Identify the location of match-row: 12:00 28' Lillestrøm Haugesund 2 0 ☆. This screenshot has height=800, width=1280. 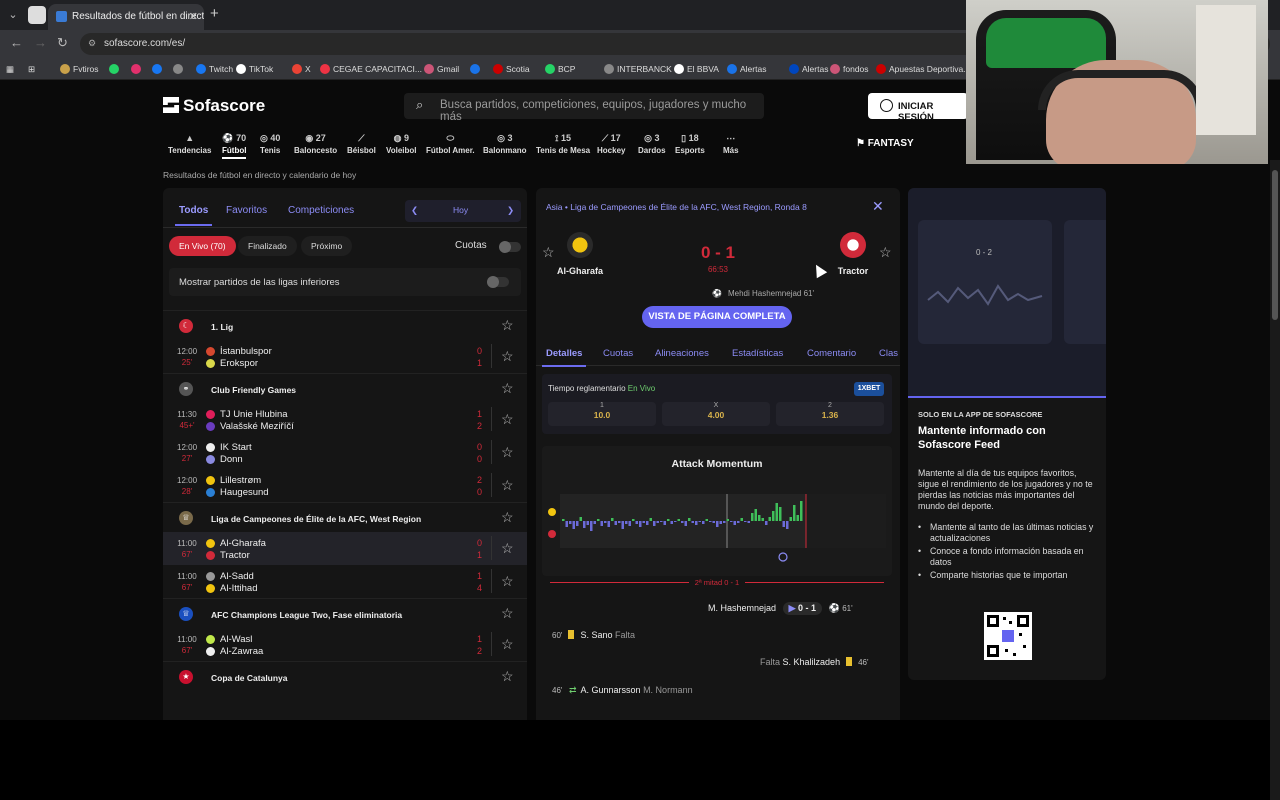
(345, 485).